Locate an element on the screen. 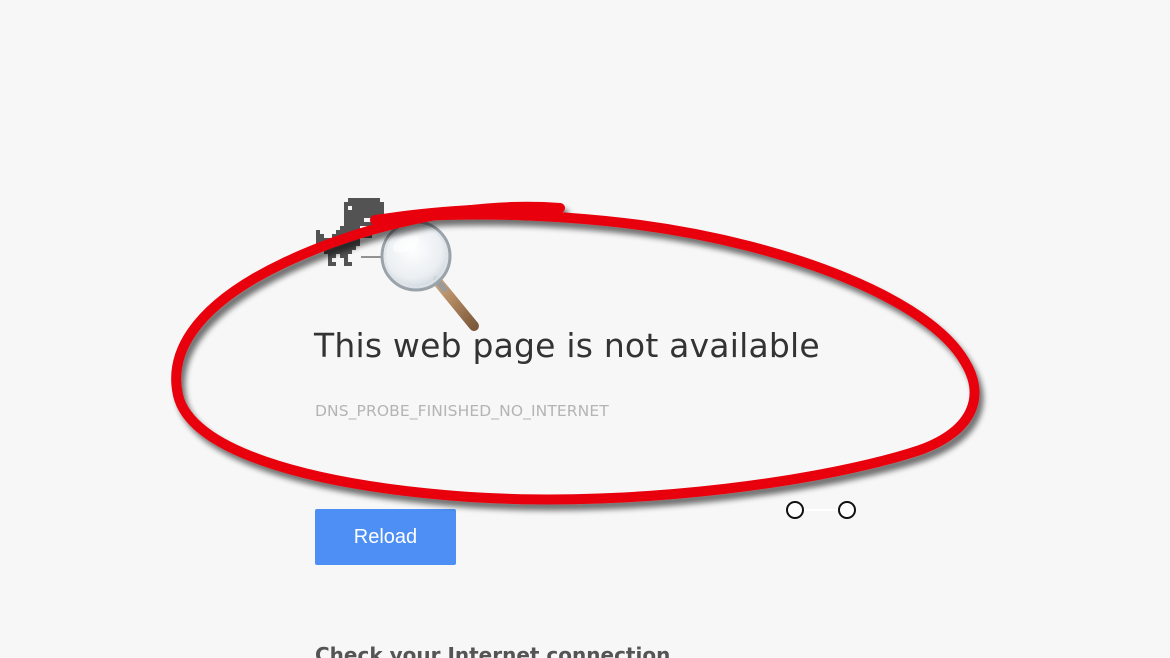  error-code-label: DNS_PROBE_FINISHED_NO_INTERNET is located at coordinates (462, 411).